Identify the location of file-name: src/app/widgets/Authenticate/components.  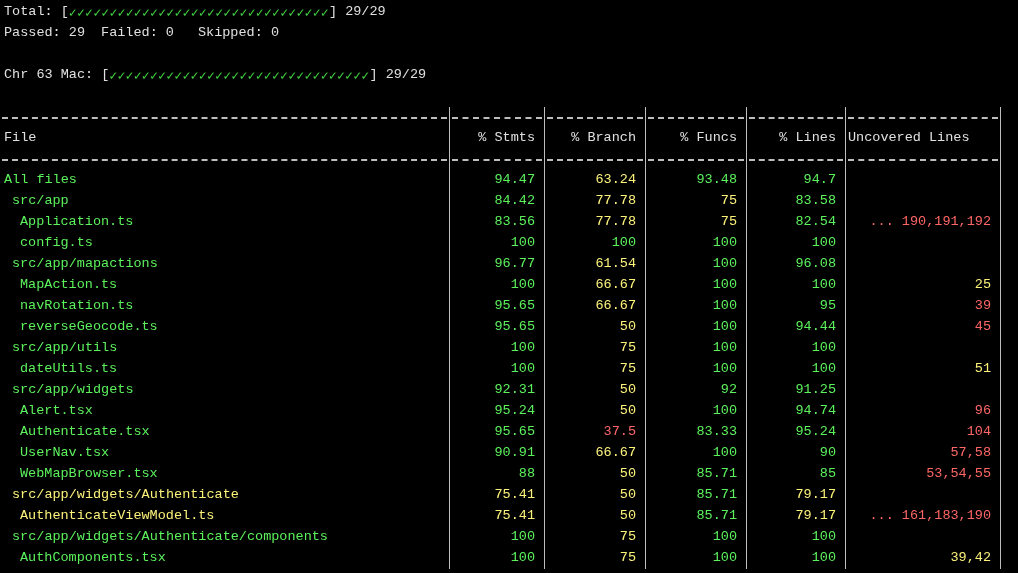
(170, 537).